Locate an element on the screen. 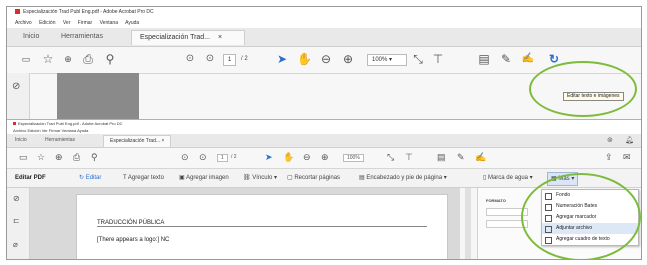 The width and height of the screenshot is (647, 265). sign-icon: ✍ is located at coordinates (528, 59).